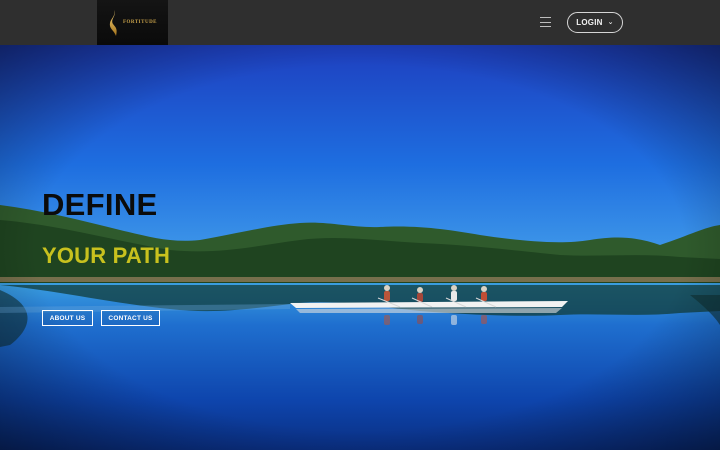 The height and width of the screenshot is (450, 720). I want to click on chevron-down-icon: ⌄, so click(610, 22).